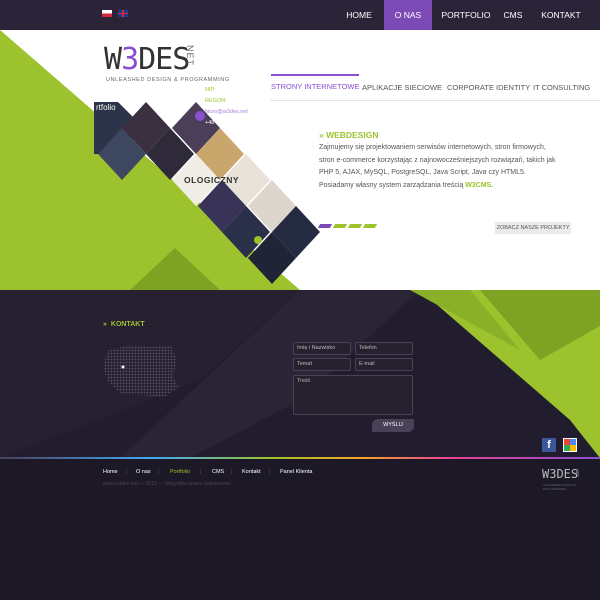 The image size is (600, 600). What do you see at coordinates (359, 15) in the screenshot?
I see `nav-home: HOME` at bounding box center [359, 15].